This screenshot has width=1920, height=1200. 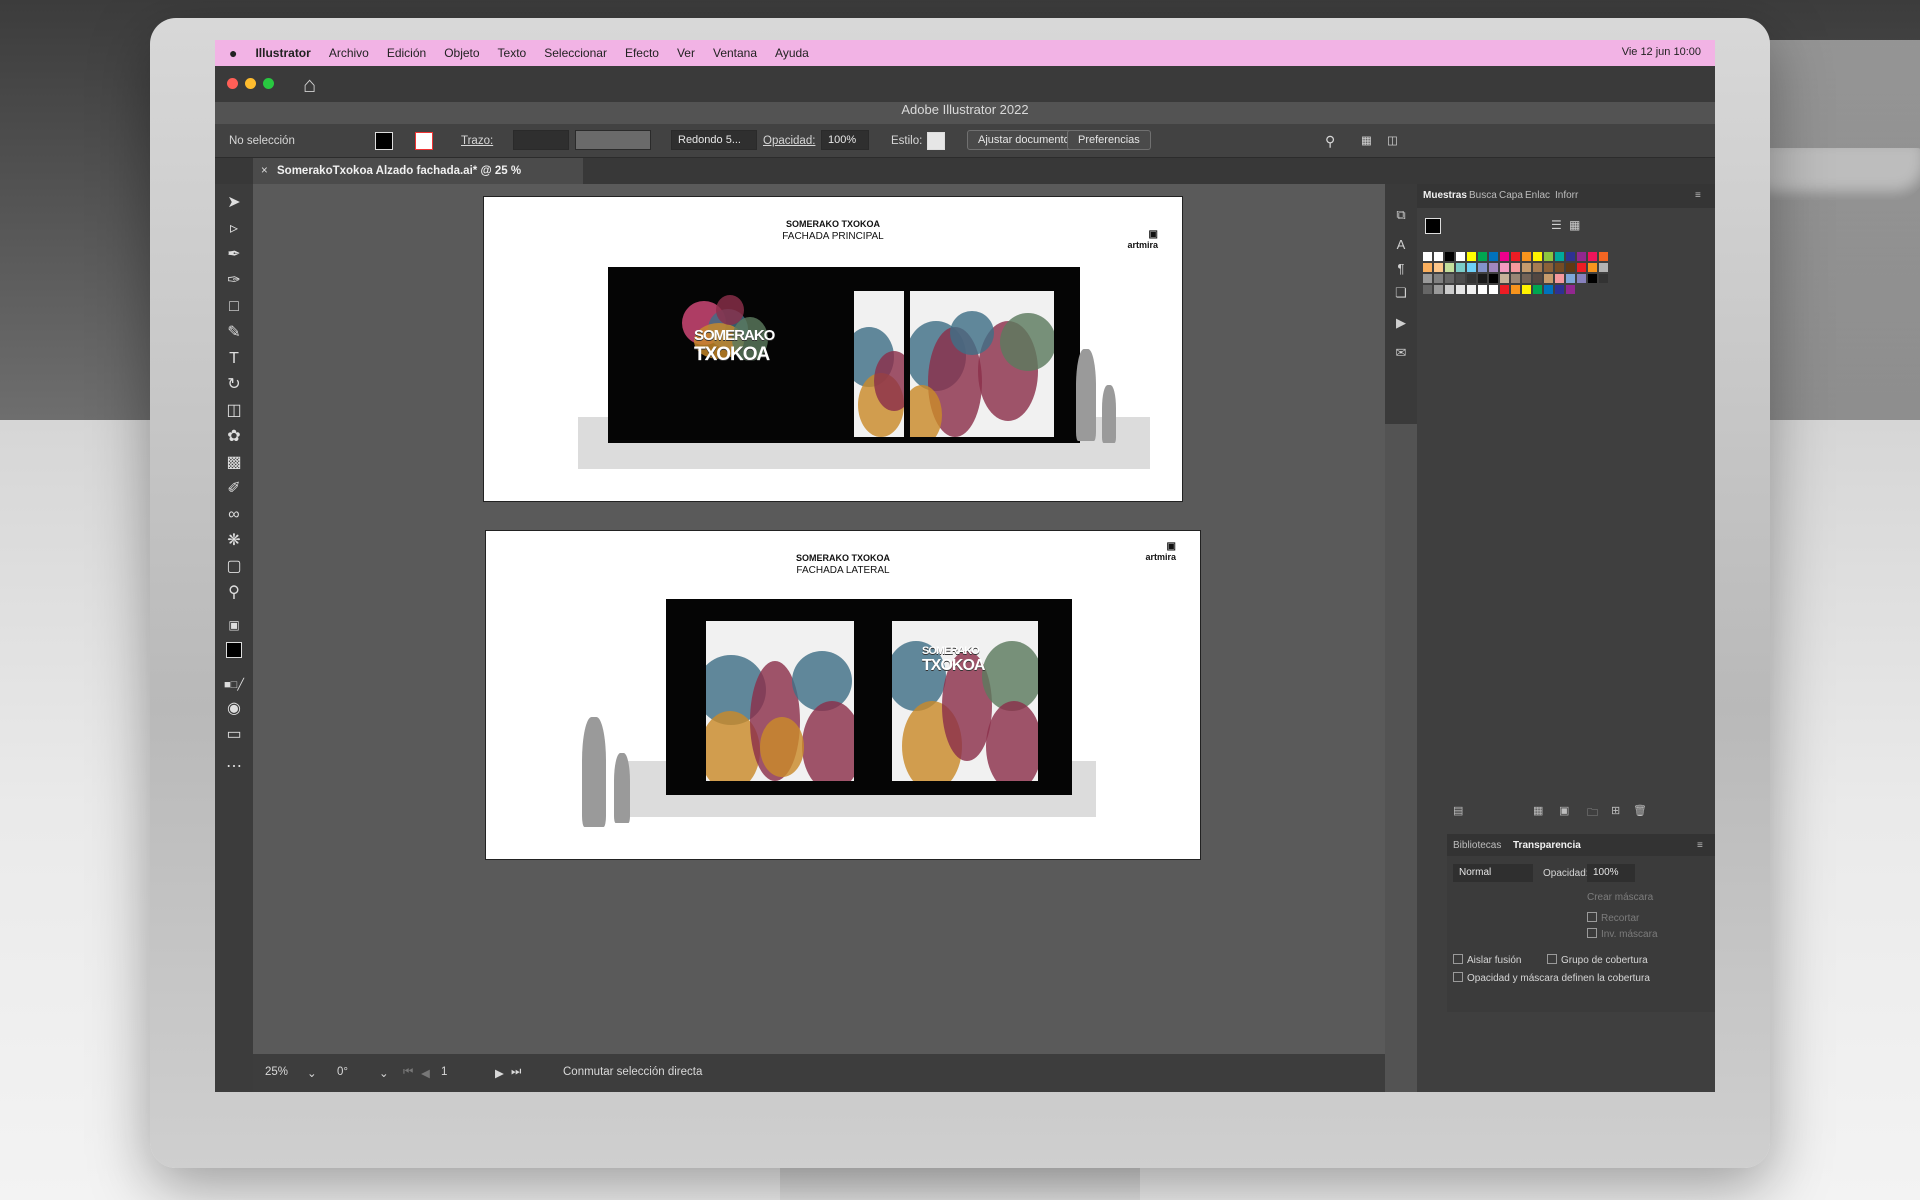 What do you see at coordinates (234, 653) in the screenshot?
I see `fill-stroke-icon` at bounding box center [234, 653].